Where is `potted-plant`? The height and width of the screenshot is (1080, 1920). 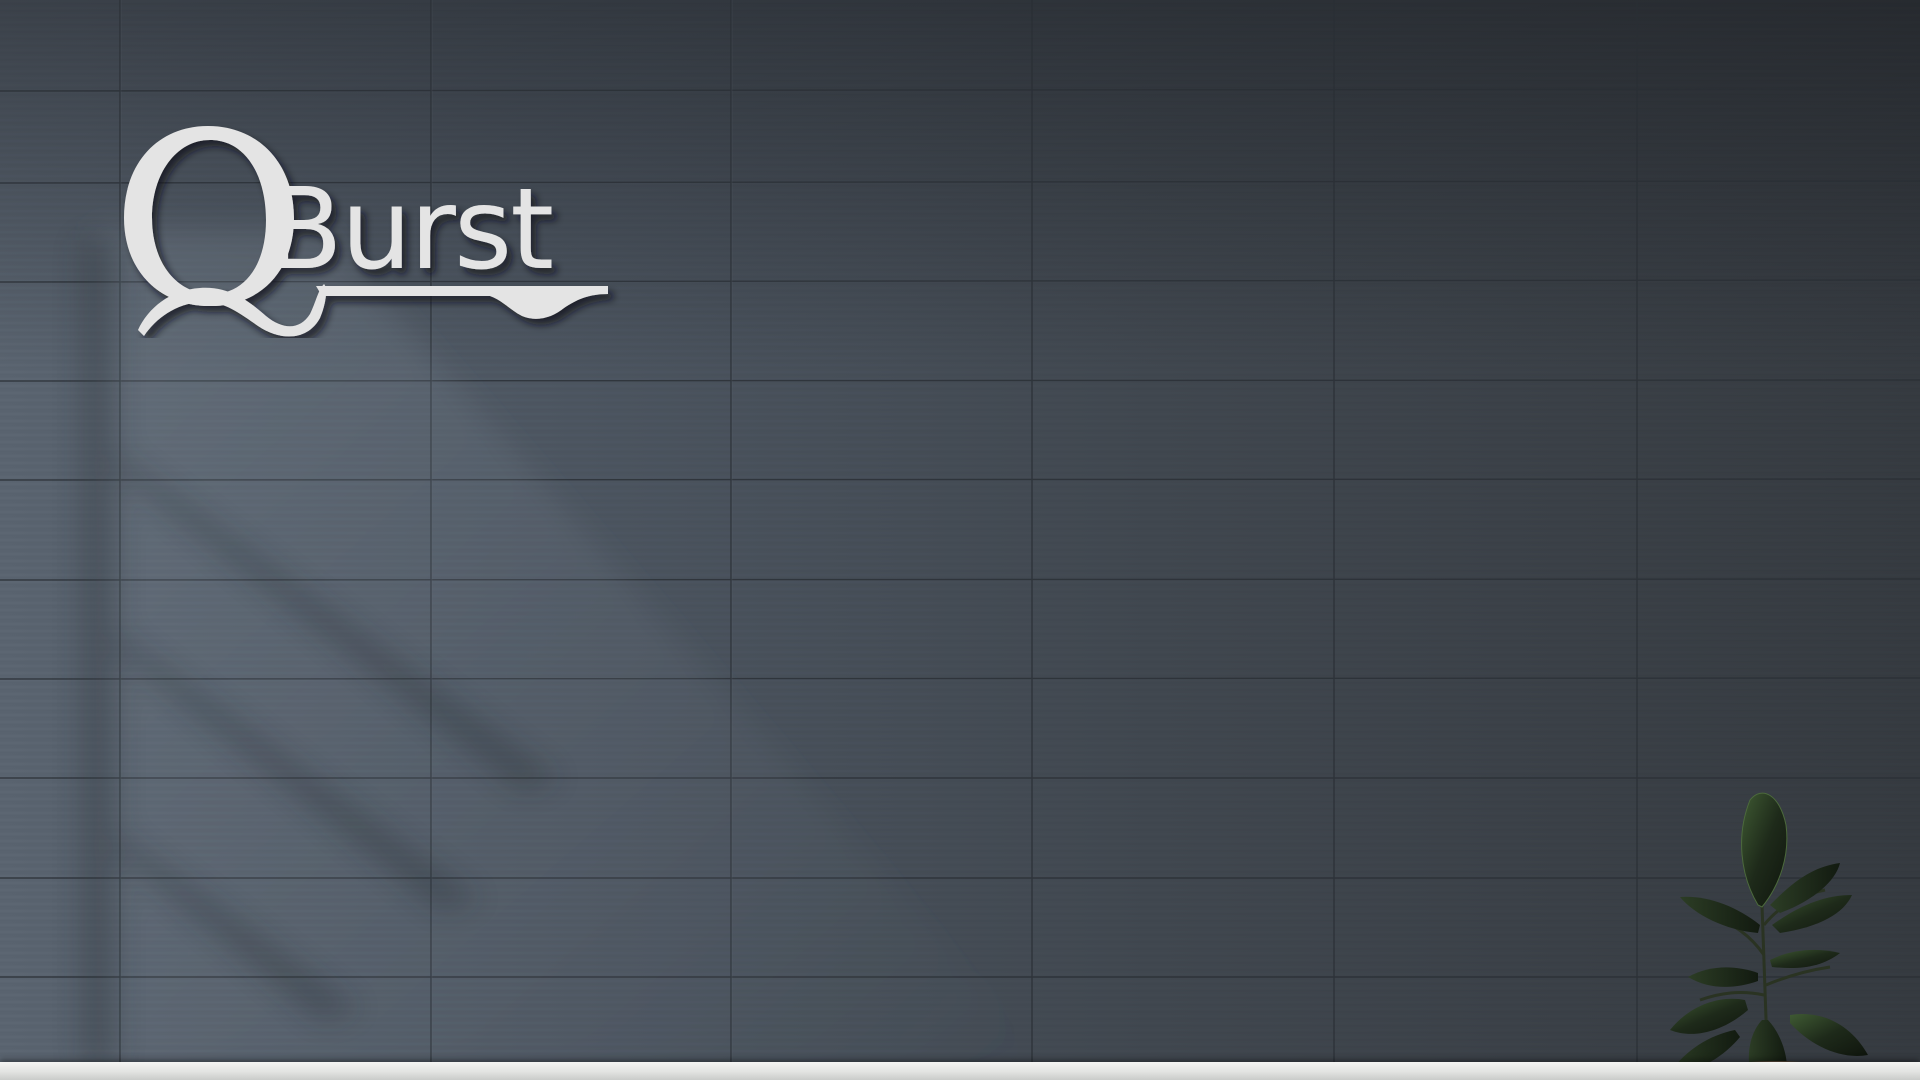 potted-plant is located at coordinates (1769, 936).